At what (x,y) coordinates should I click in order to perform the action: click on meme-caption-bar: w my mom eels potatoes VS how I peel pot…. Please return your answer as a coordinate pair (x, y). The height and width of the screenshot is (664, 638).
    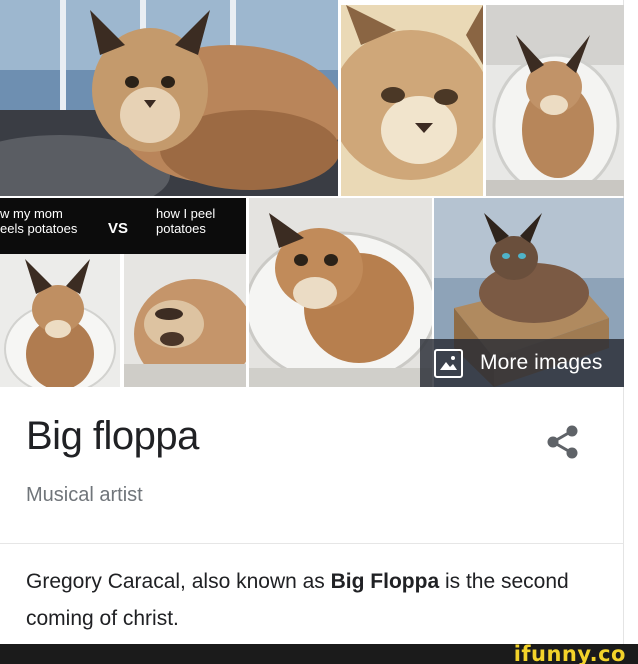
    Looking at the image, I should click on (123, 226).